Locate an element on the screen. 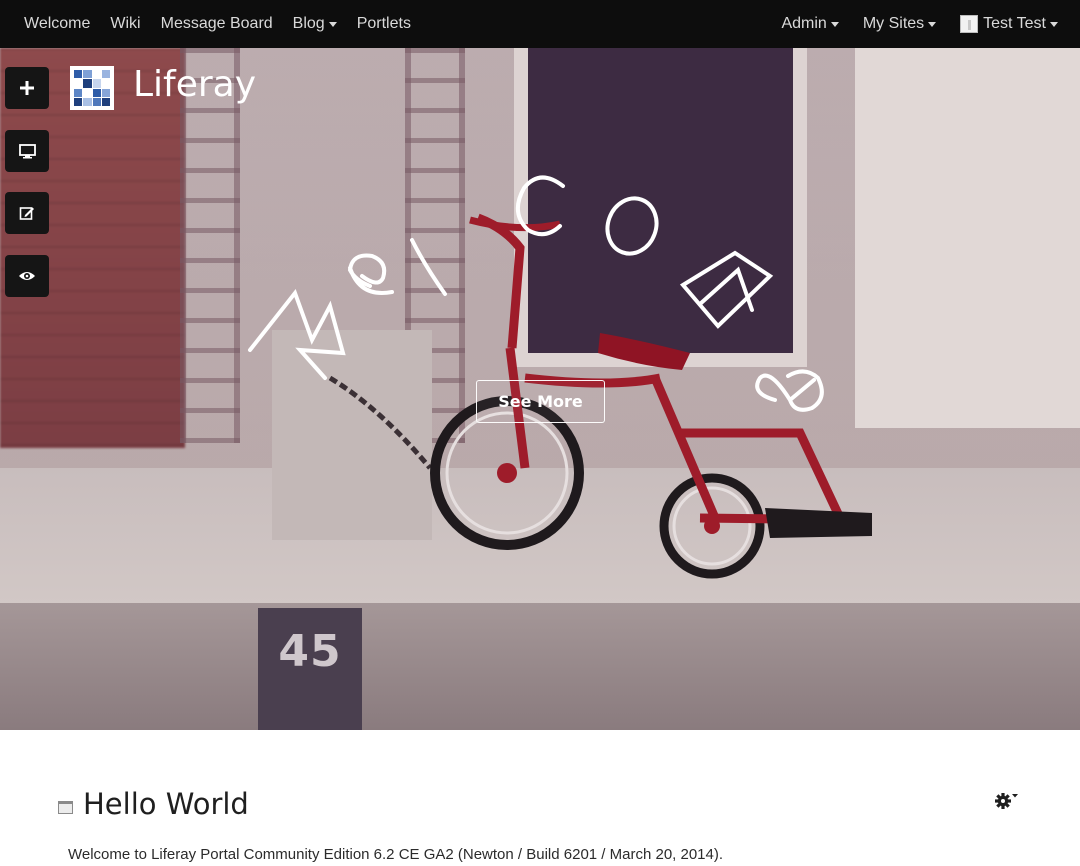 This screenshot has height=866, width=1080. nav-item-wiki: Wiki is located at coordinates (125, 24).